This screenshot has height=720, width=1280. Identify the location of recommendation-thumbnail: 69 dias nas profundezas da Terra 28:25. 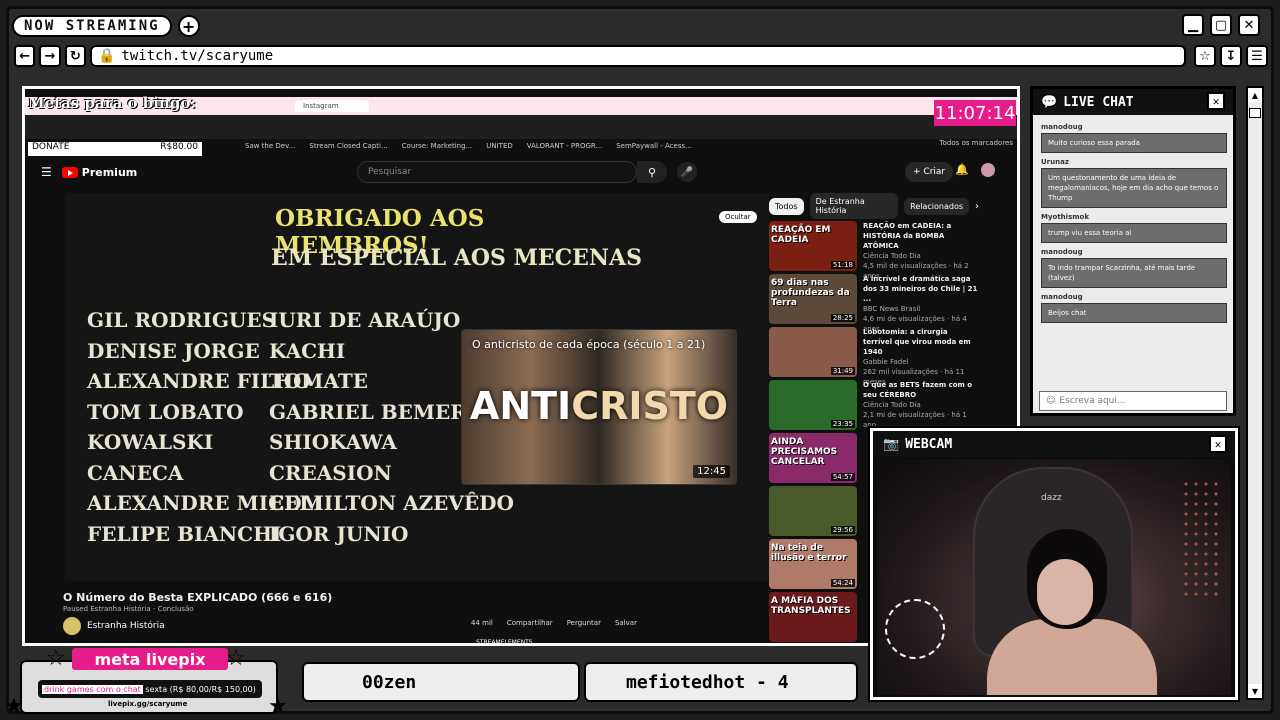
(813, 299).